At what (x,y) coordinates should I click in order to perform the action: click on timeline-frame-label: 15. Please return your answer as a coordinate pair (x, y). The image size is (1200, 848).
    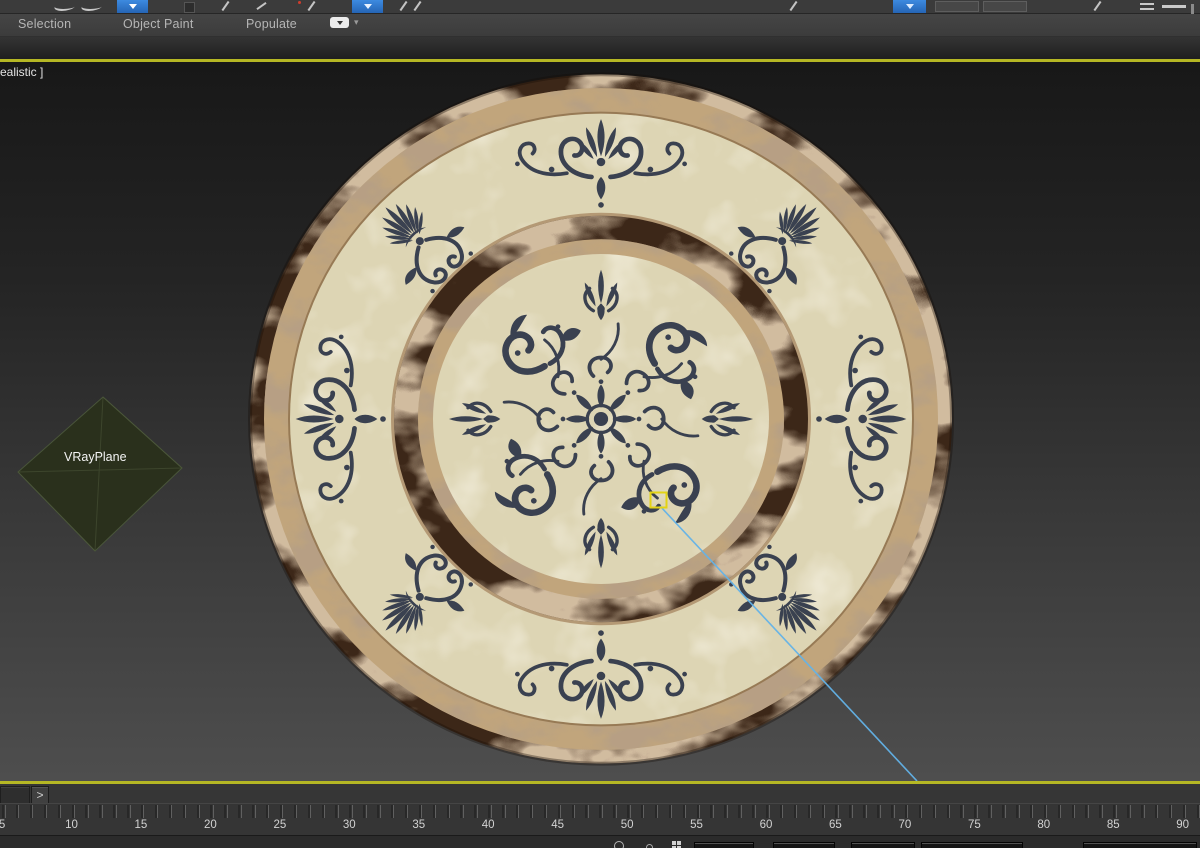
    Looking at the image, I should click on (141, 825).